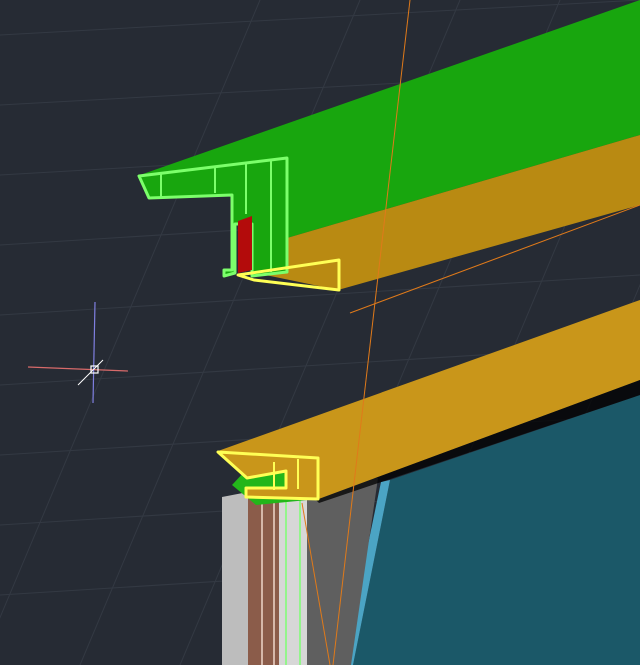 The height and width of the screenshot is (665, 640). I want to click on lower-profile-section, so click(268, 475).